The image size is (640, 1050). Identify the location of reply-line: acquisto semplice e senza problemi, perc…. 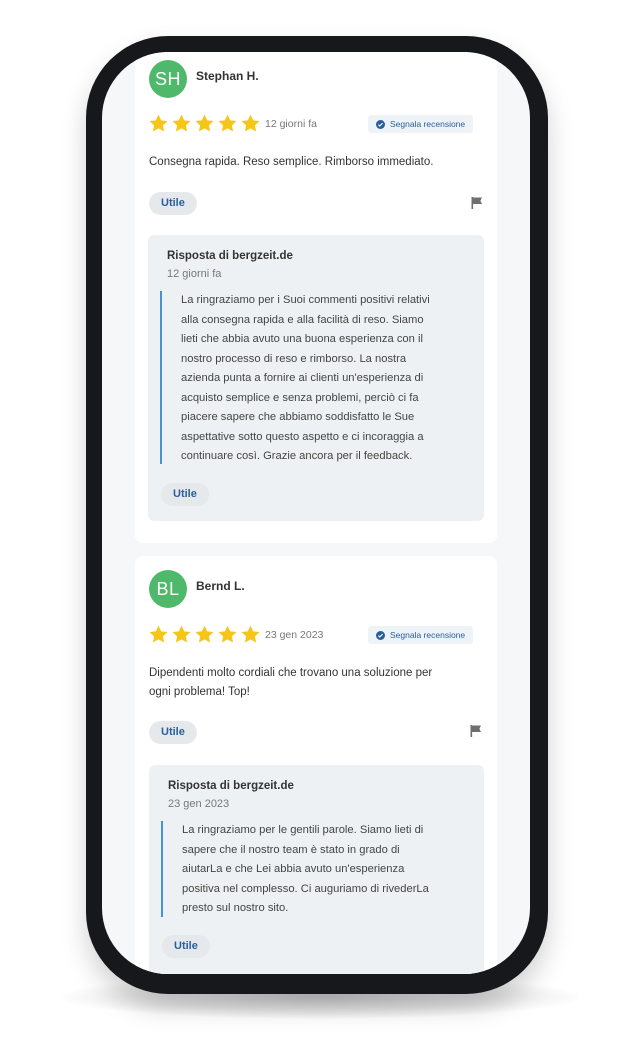
(300, 397).